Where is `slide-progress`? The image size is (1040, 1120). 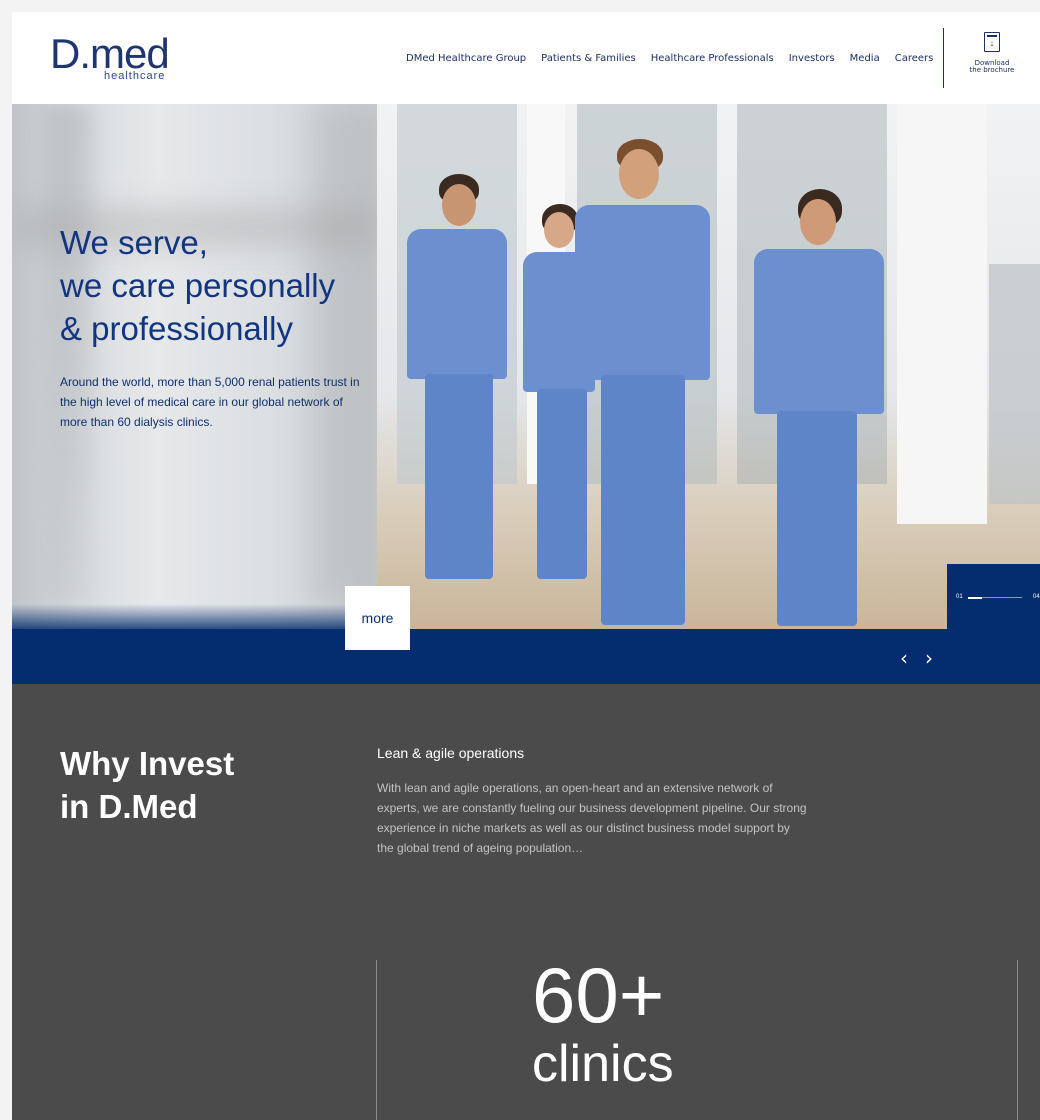 slide-progress is located at coordinates (995, 597).